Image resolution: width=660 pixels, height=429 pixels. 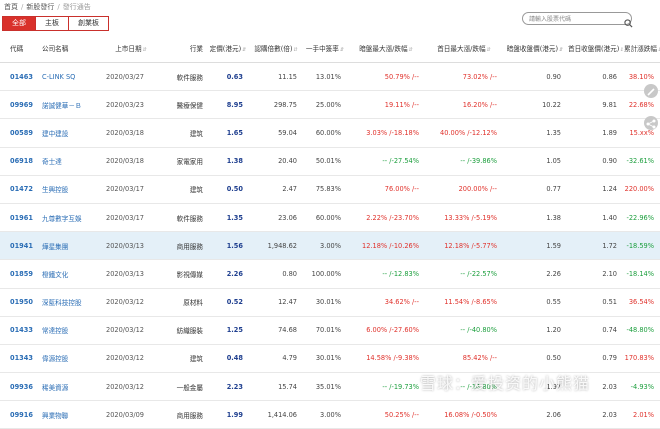 What do you see at coordinates (88, 23) in the screenshot?
I see `tab-gem: 創業板` at bounding box center [88, 23].